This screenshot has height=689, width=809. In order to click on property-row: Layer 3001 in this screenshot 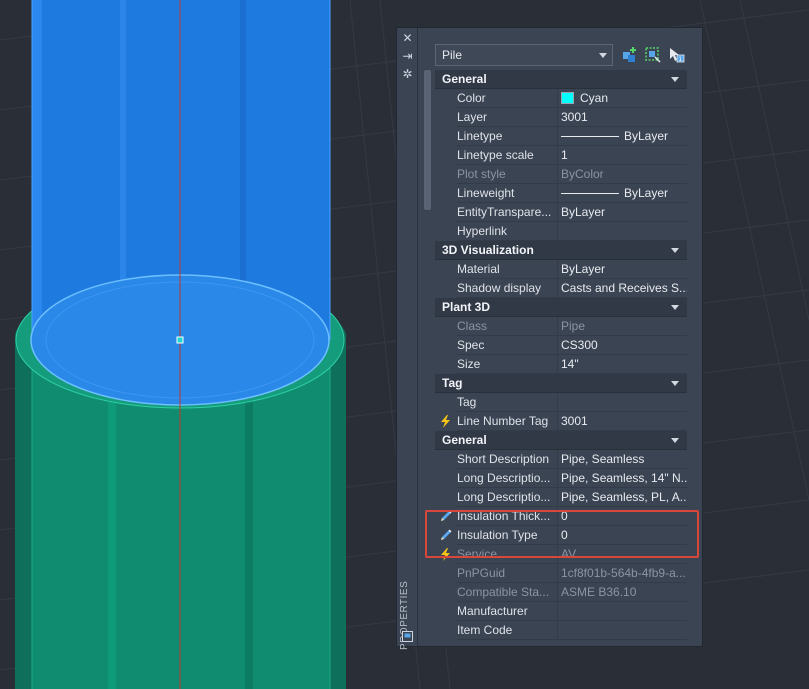, I will do `click(561, 117)`.